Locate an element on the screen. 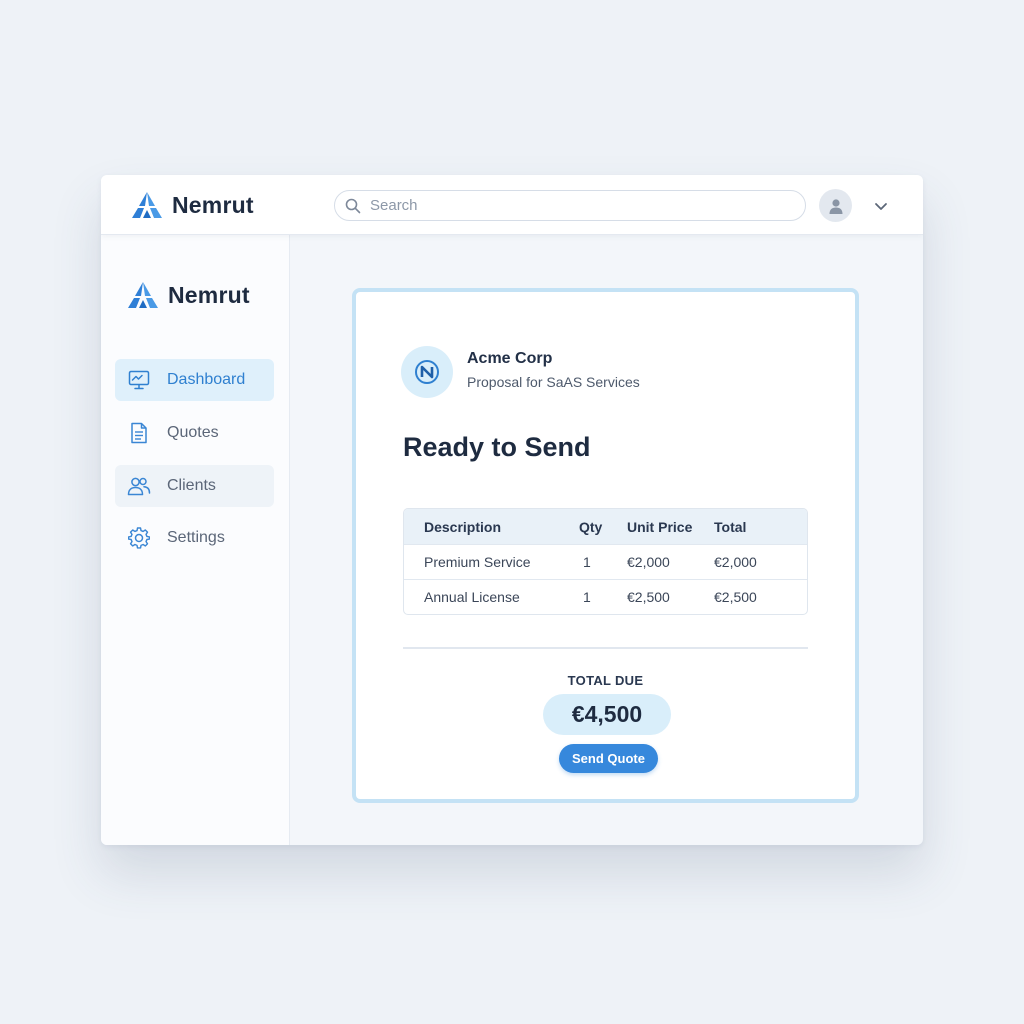  quote-subtitle: Proposal for SaAS Services is located at coordinates (553, 382).